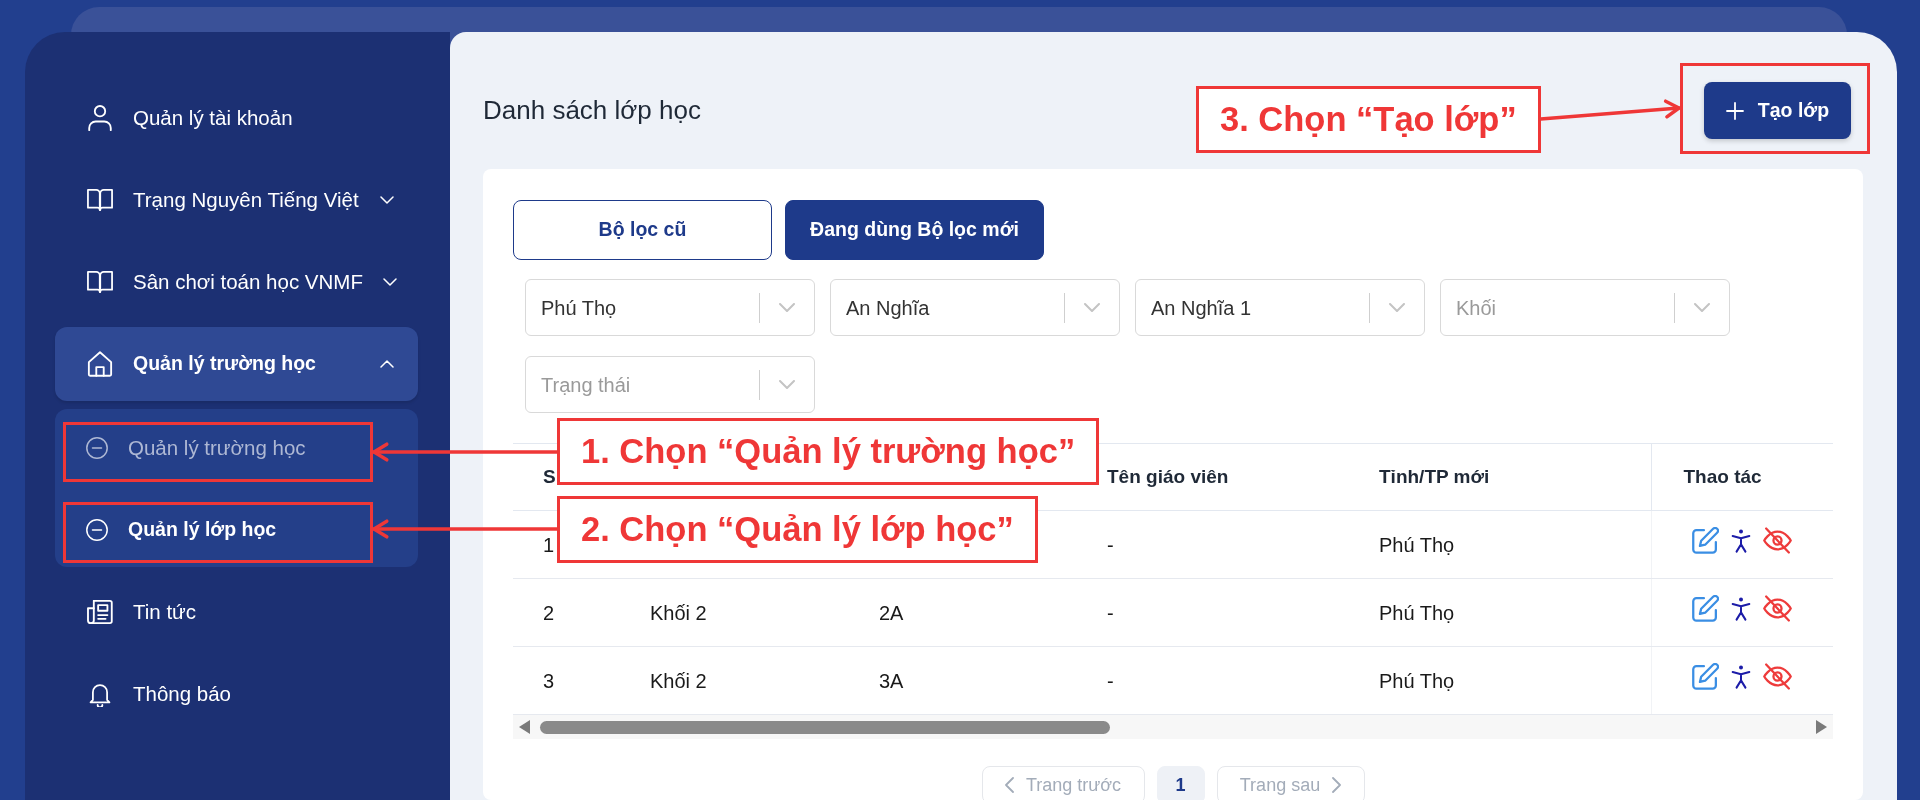 This screenshot has width=1920, height=800. What do you see at coordinates (236, 530) in the screenshot?
I see `submenu-item: Quản lý lớp học` at bounding box center [236, 530].